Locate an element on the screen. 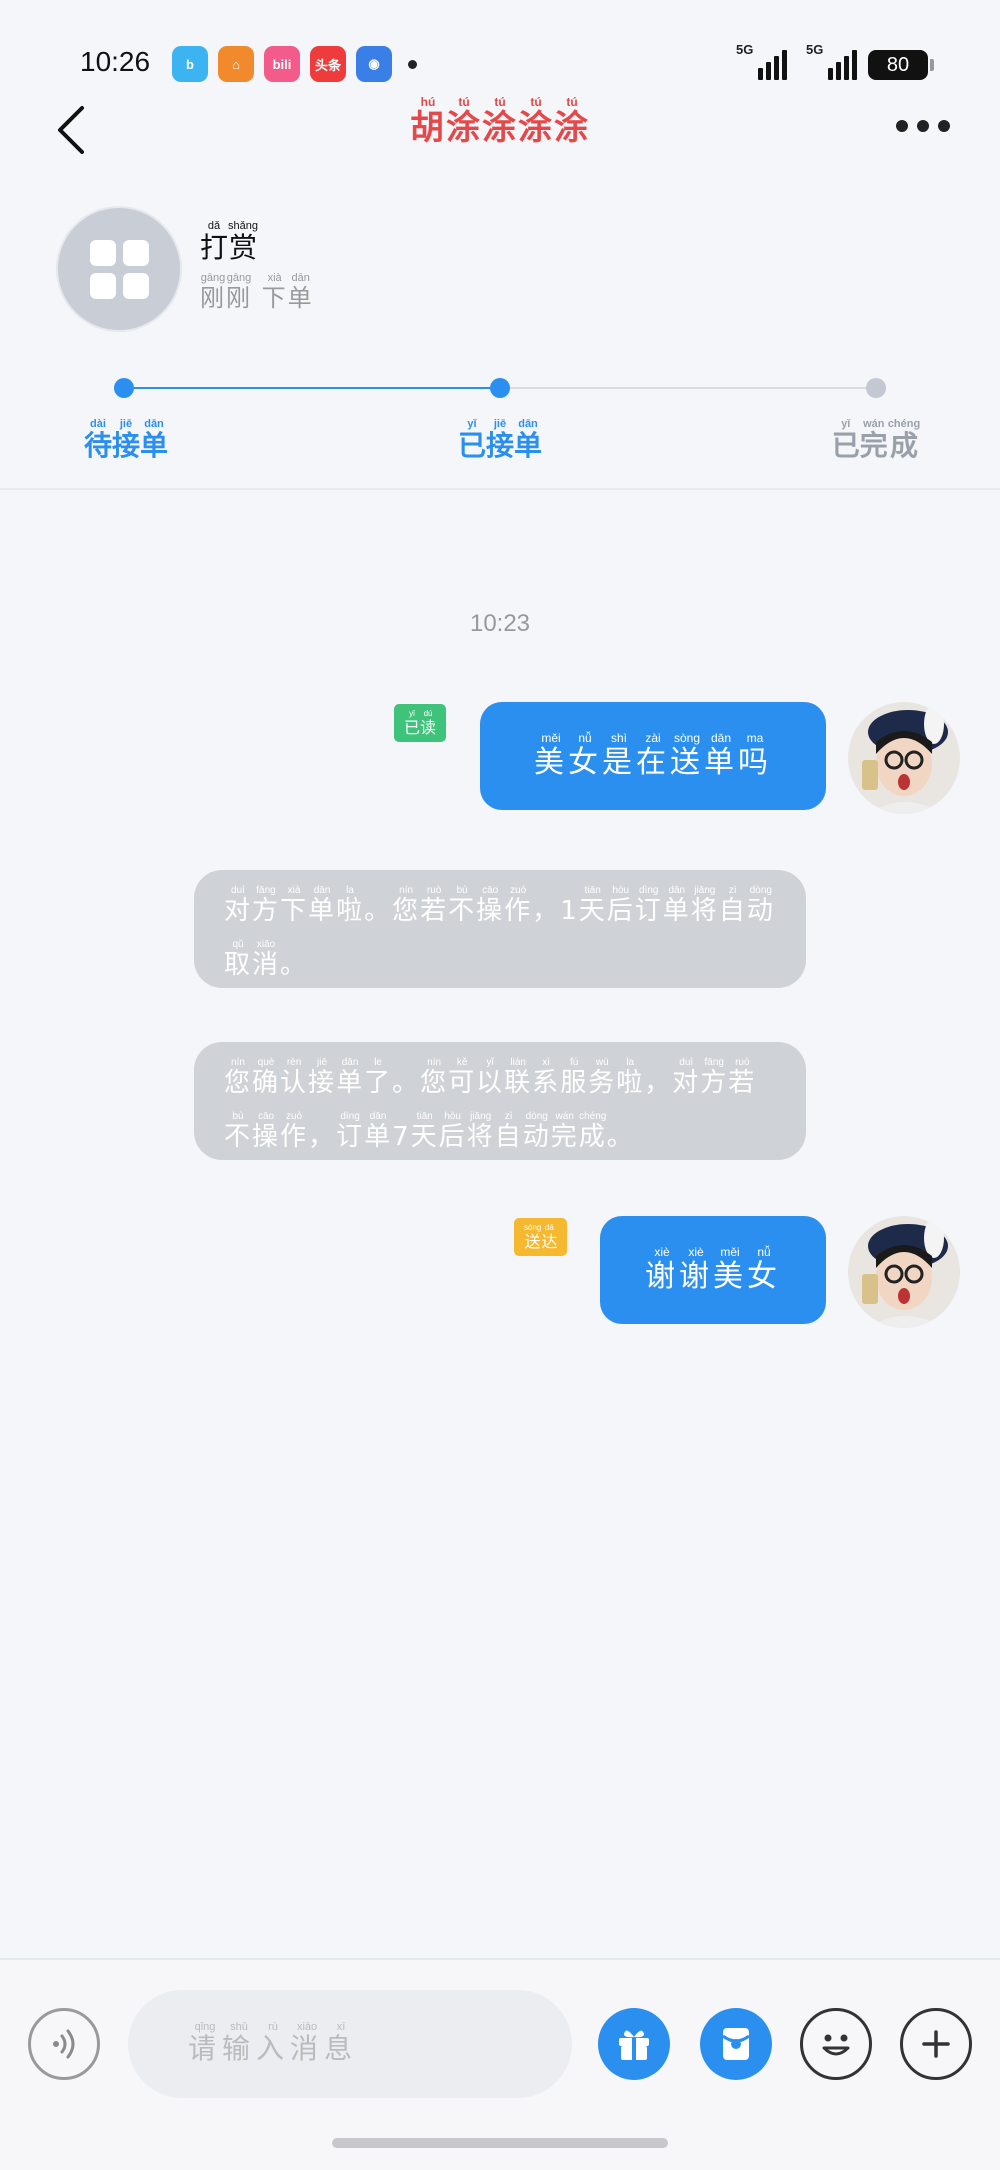 This screenshot has width=1000, height=2170. apps-grid-icon is located at coordinates (119, 269).